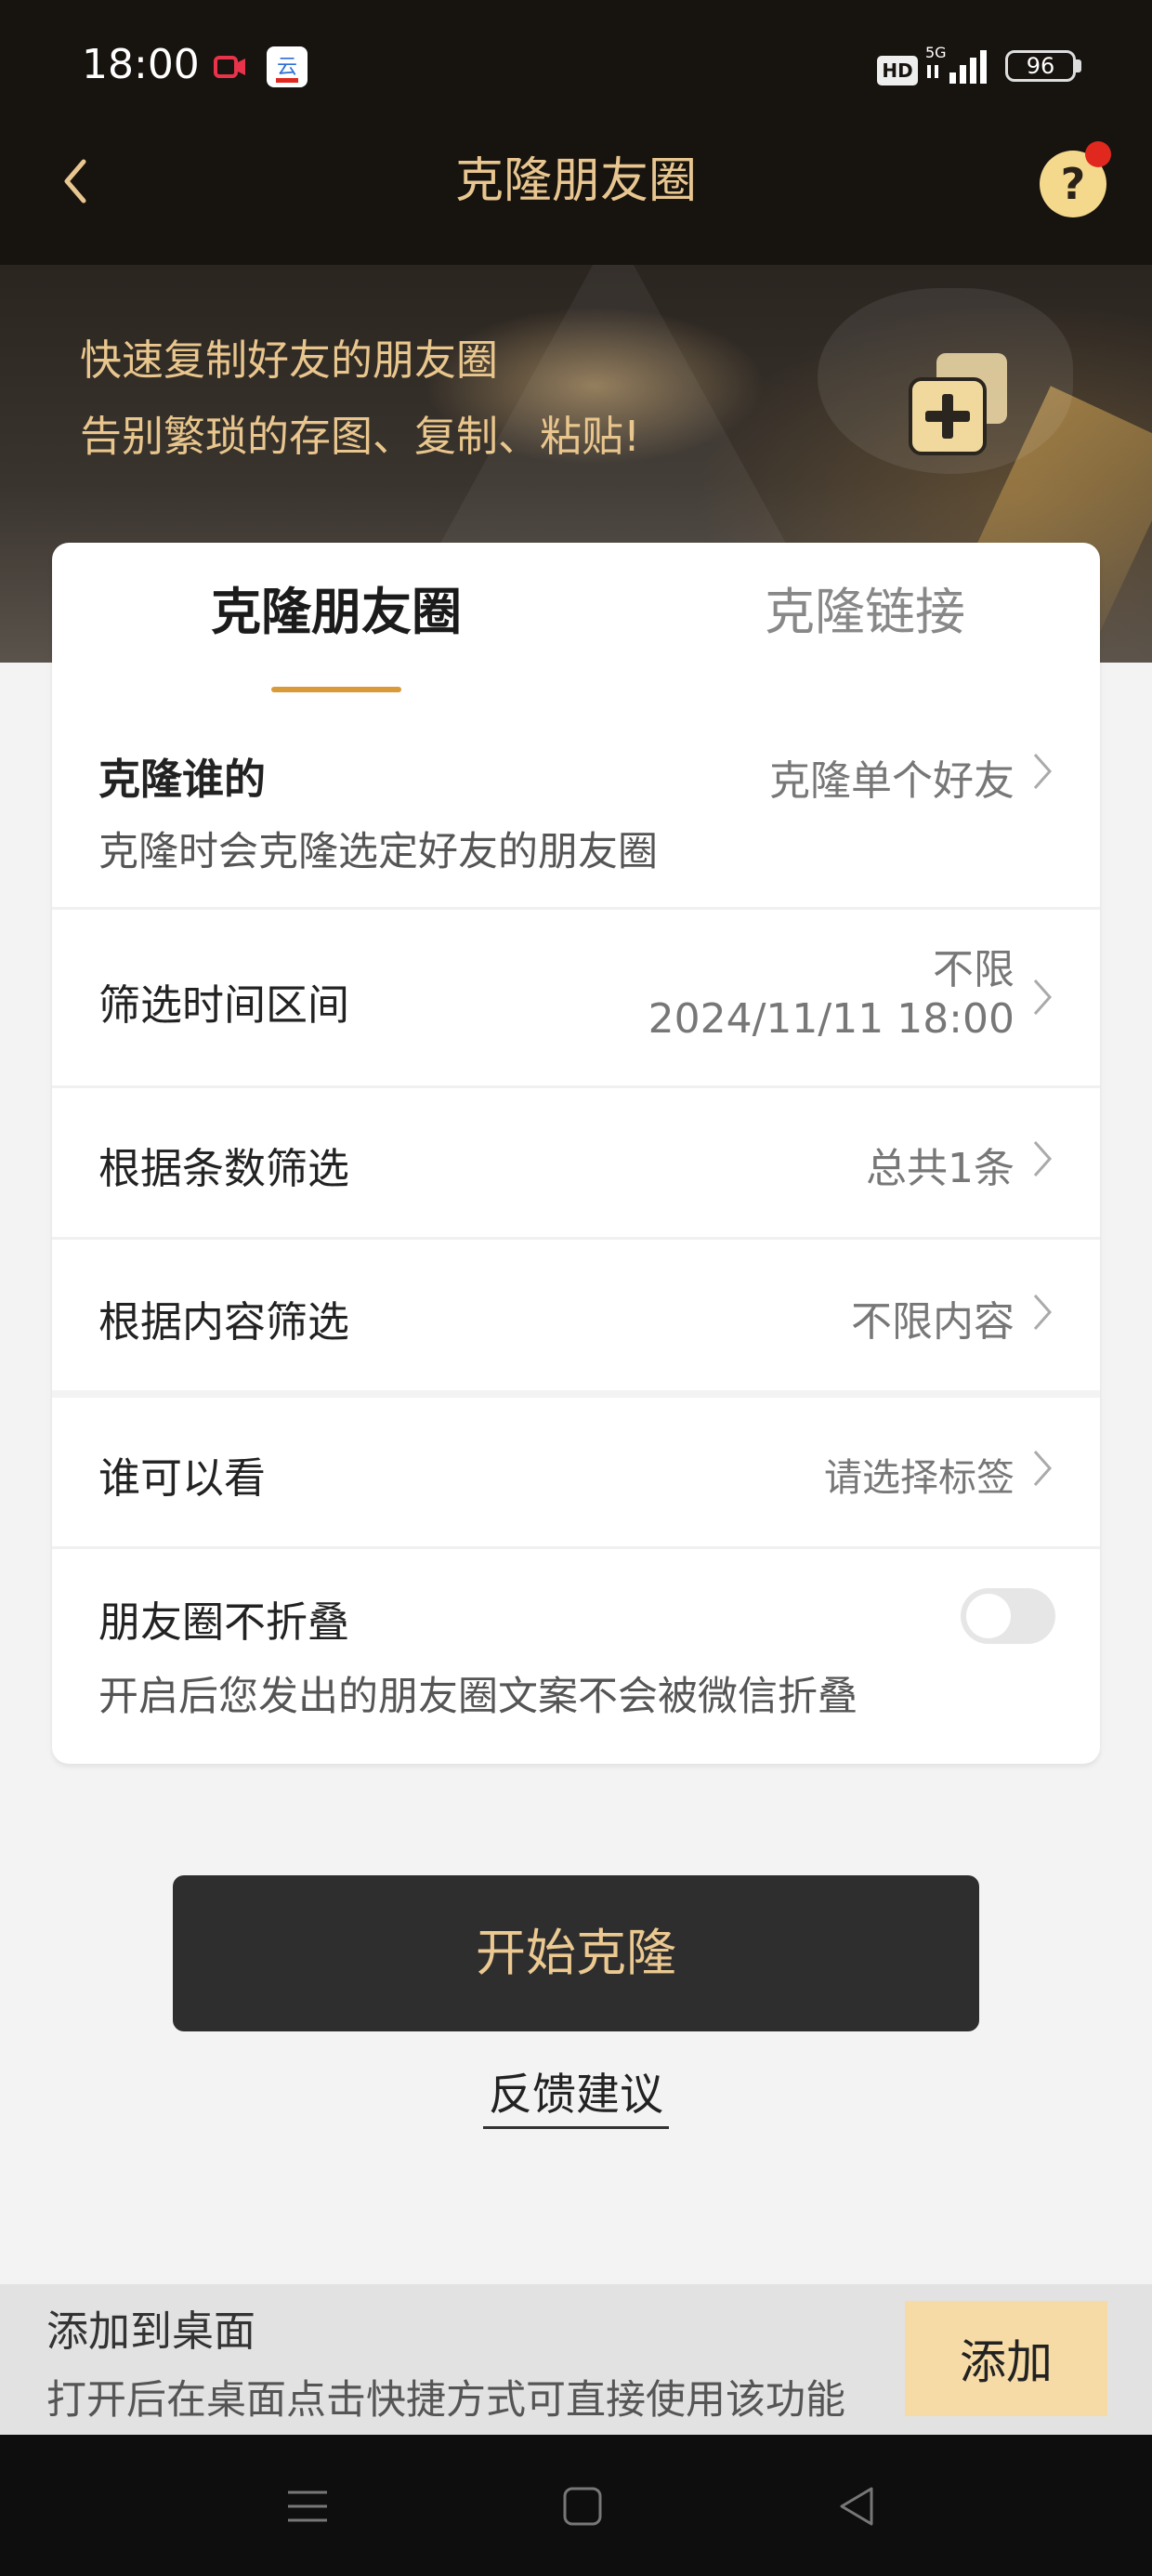 The height and width of the screenshot is (2576, 1152). I want to click on row-value: 不限内容, so click(933, 1322).